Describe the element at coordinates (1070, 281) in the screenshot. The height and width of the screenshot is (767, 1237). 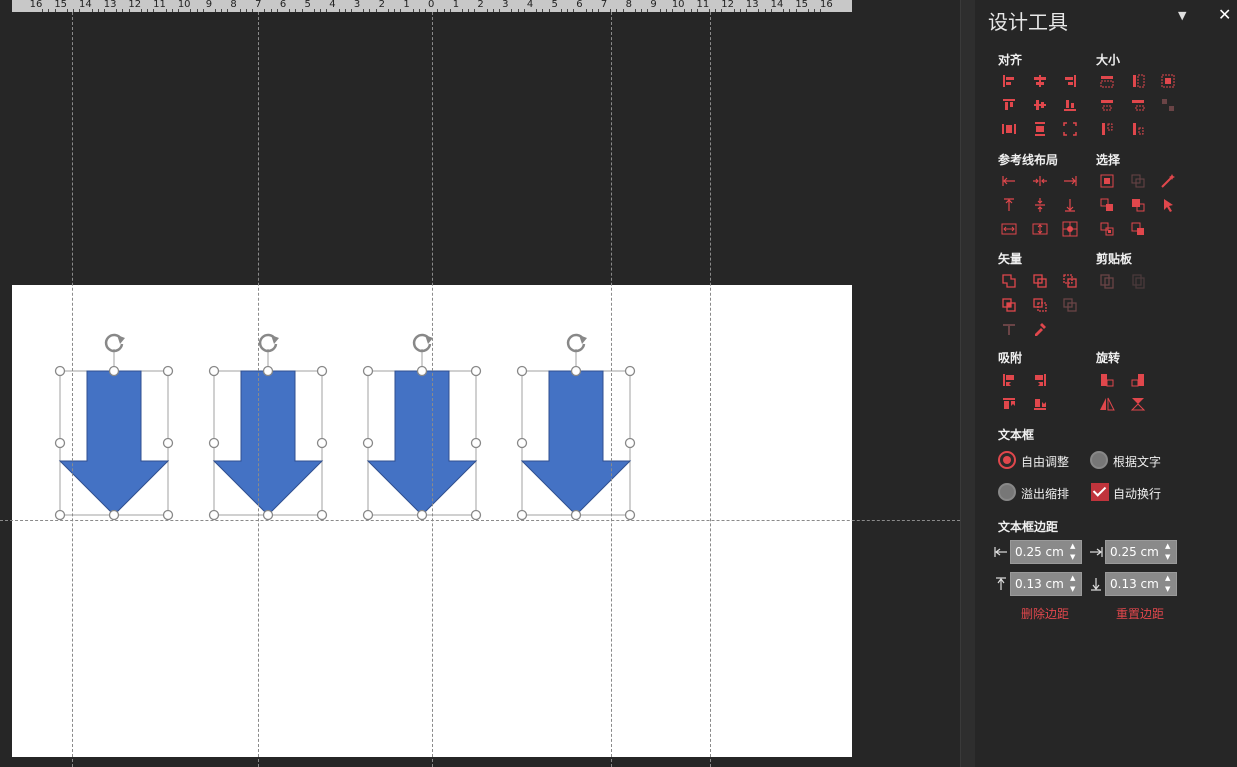
I see `fragment-icon` at that location.